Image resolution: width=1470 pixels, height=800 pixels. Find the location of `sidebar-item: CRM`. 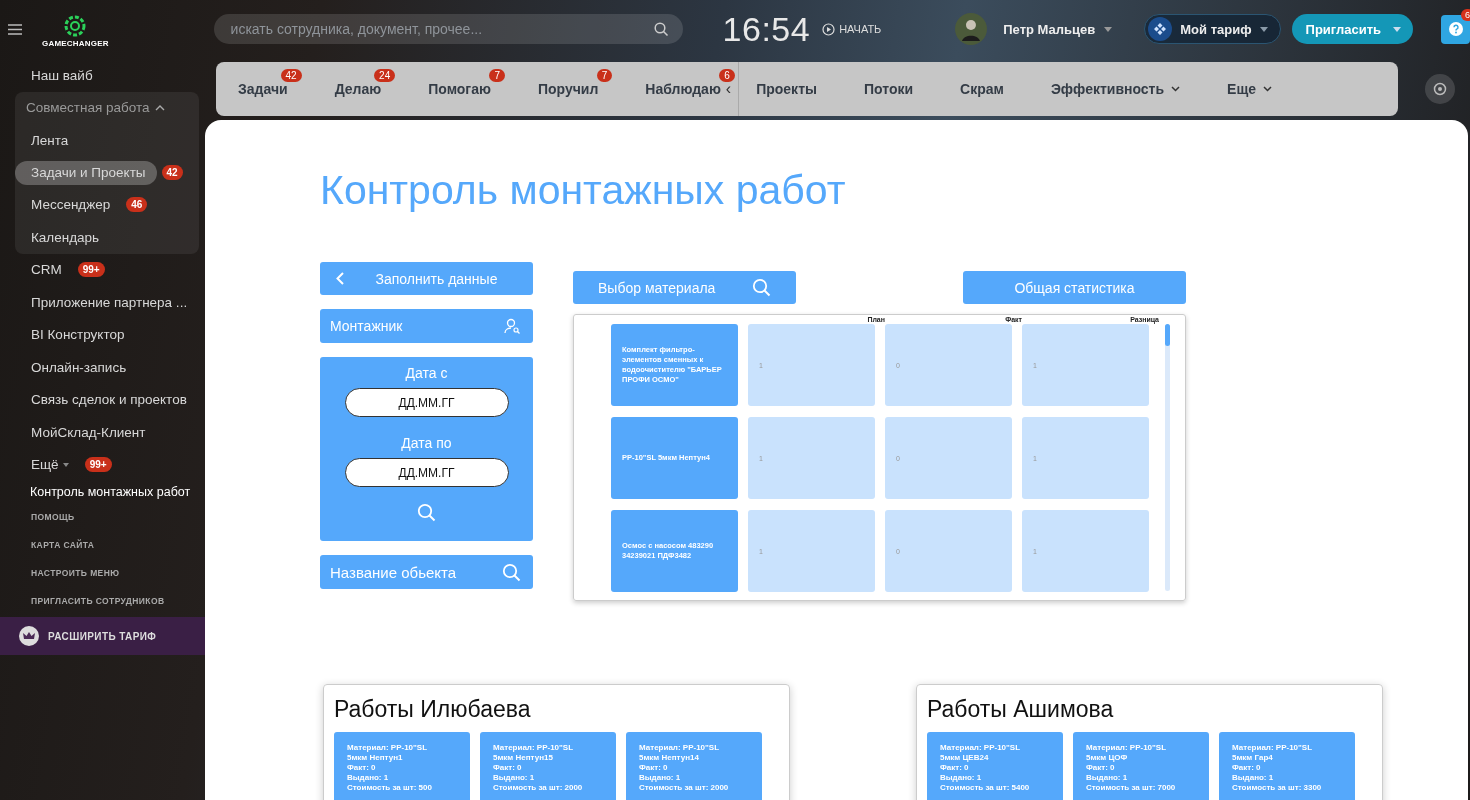

sidebar-item: CRM is located at coordinates (46, 269).